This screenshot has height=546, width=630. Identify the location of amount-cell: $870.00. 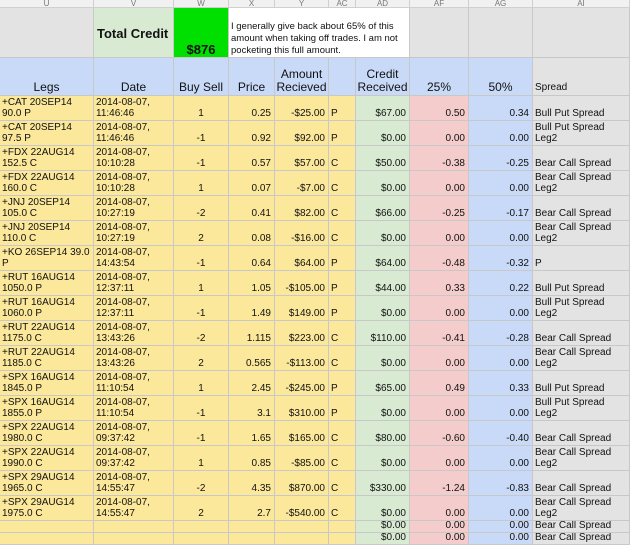
(302, 483).